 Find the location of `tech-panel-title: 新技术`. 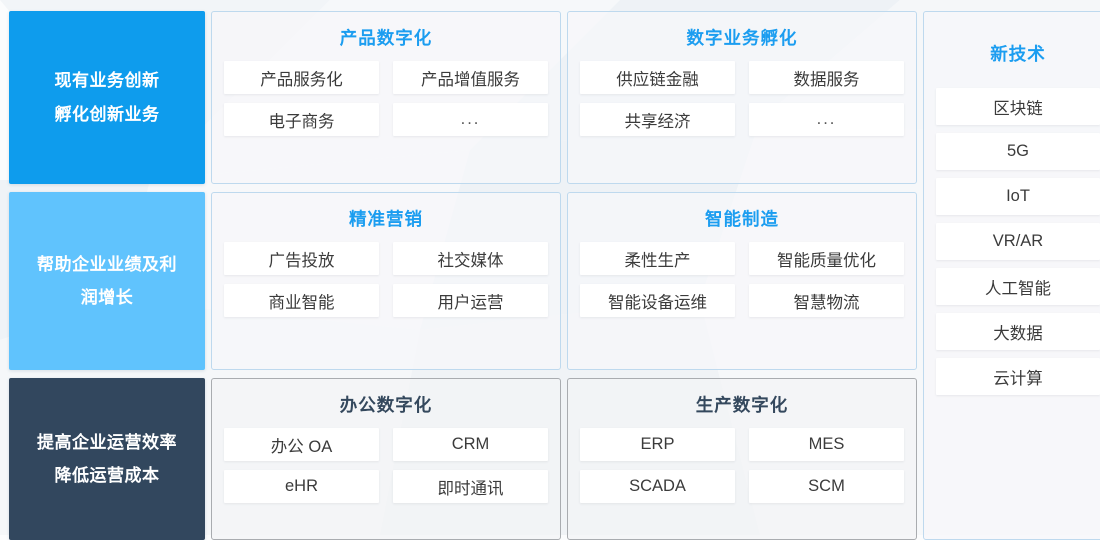

tech-panel-title: 新技术 is located at coordinates (1018, 54).